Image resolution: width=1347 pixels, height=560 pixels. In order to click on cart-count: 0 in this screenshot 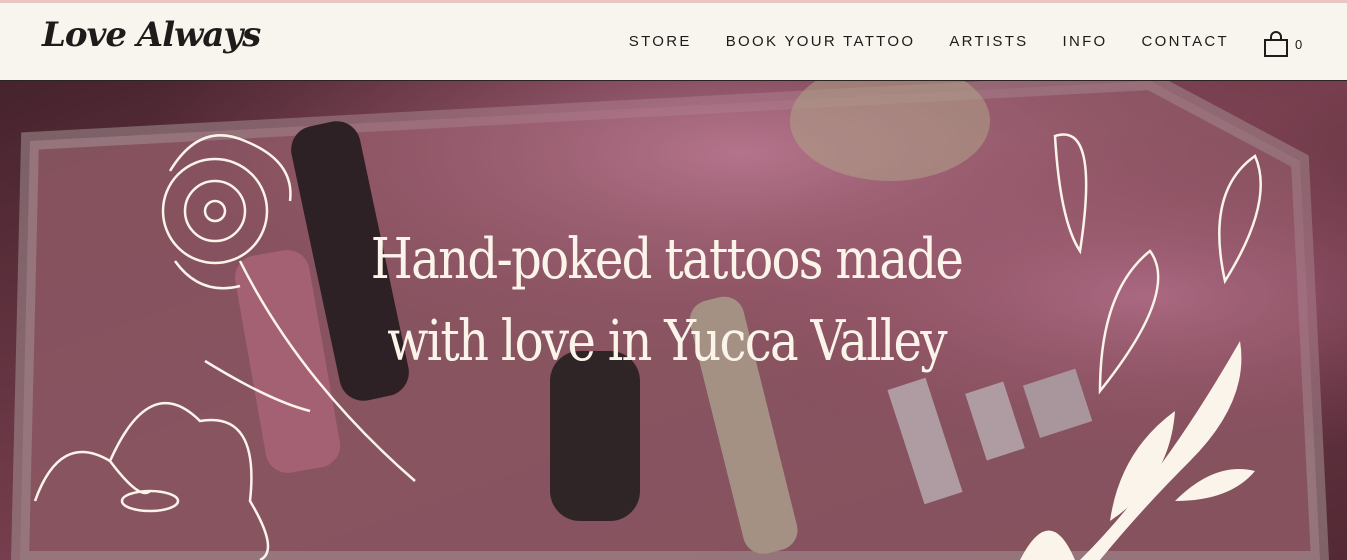, I will do `click(1298, 44)`.